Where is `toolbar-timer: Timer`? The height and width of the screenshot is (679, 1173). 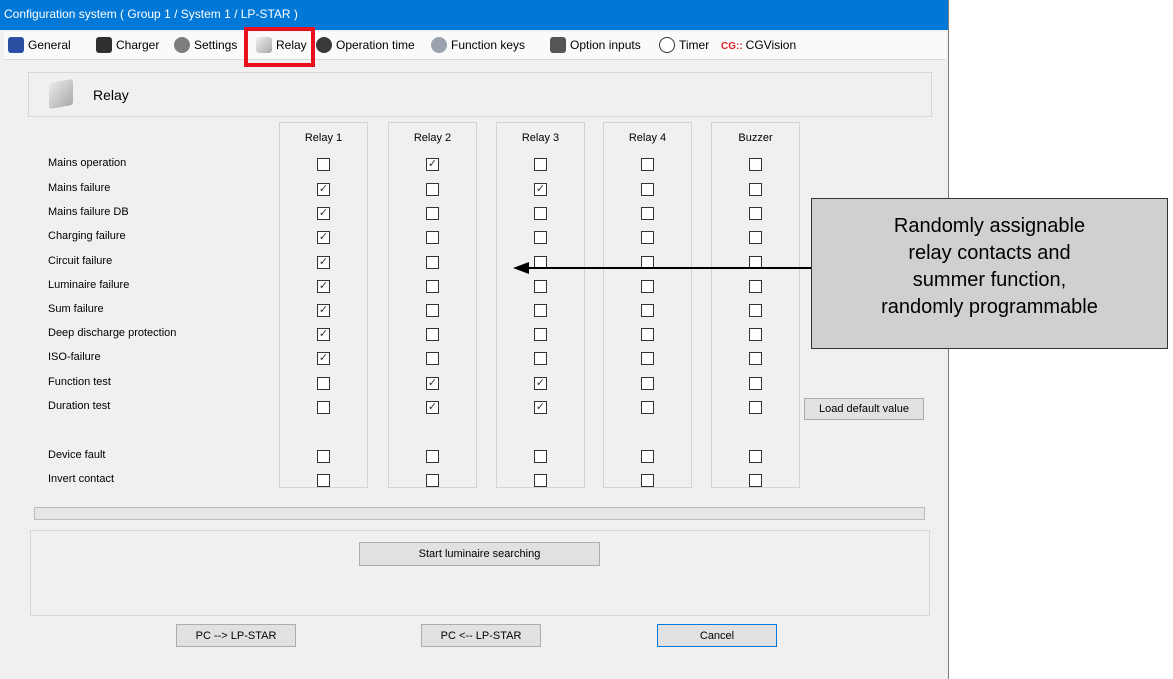
toolbar-timer: Timer is located at coordinates (684, 45).